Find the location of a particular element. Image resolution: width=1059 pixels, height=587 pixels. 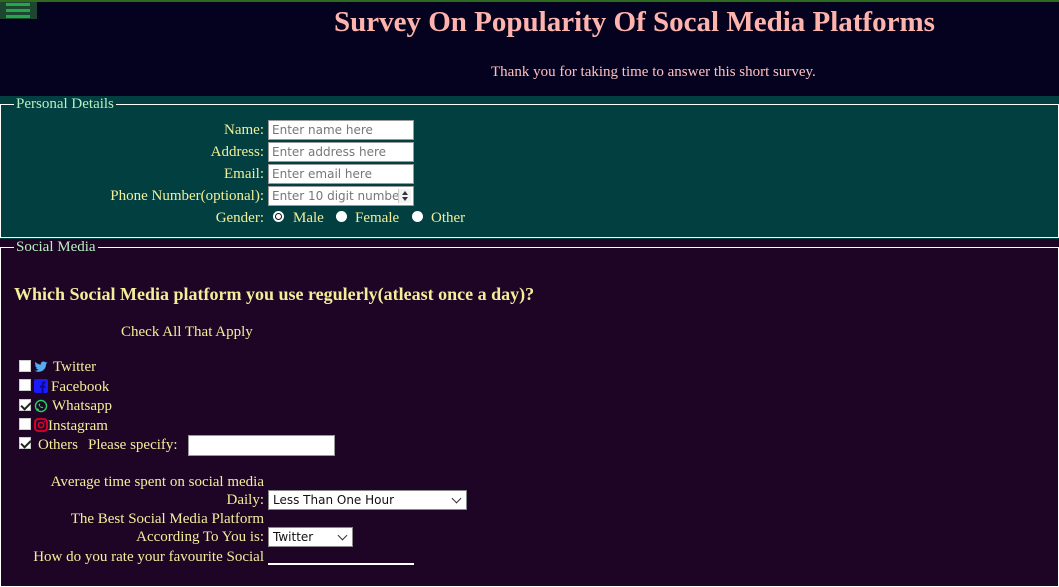

twitter-checkbox is located at coordinates (25, 366).